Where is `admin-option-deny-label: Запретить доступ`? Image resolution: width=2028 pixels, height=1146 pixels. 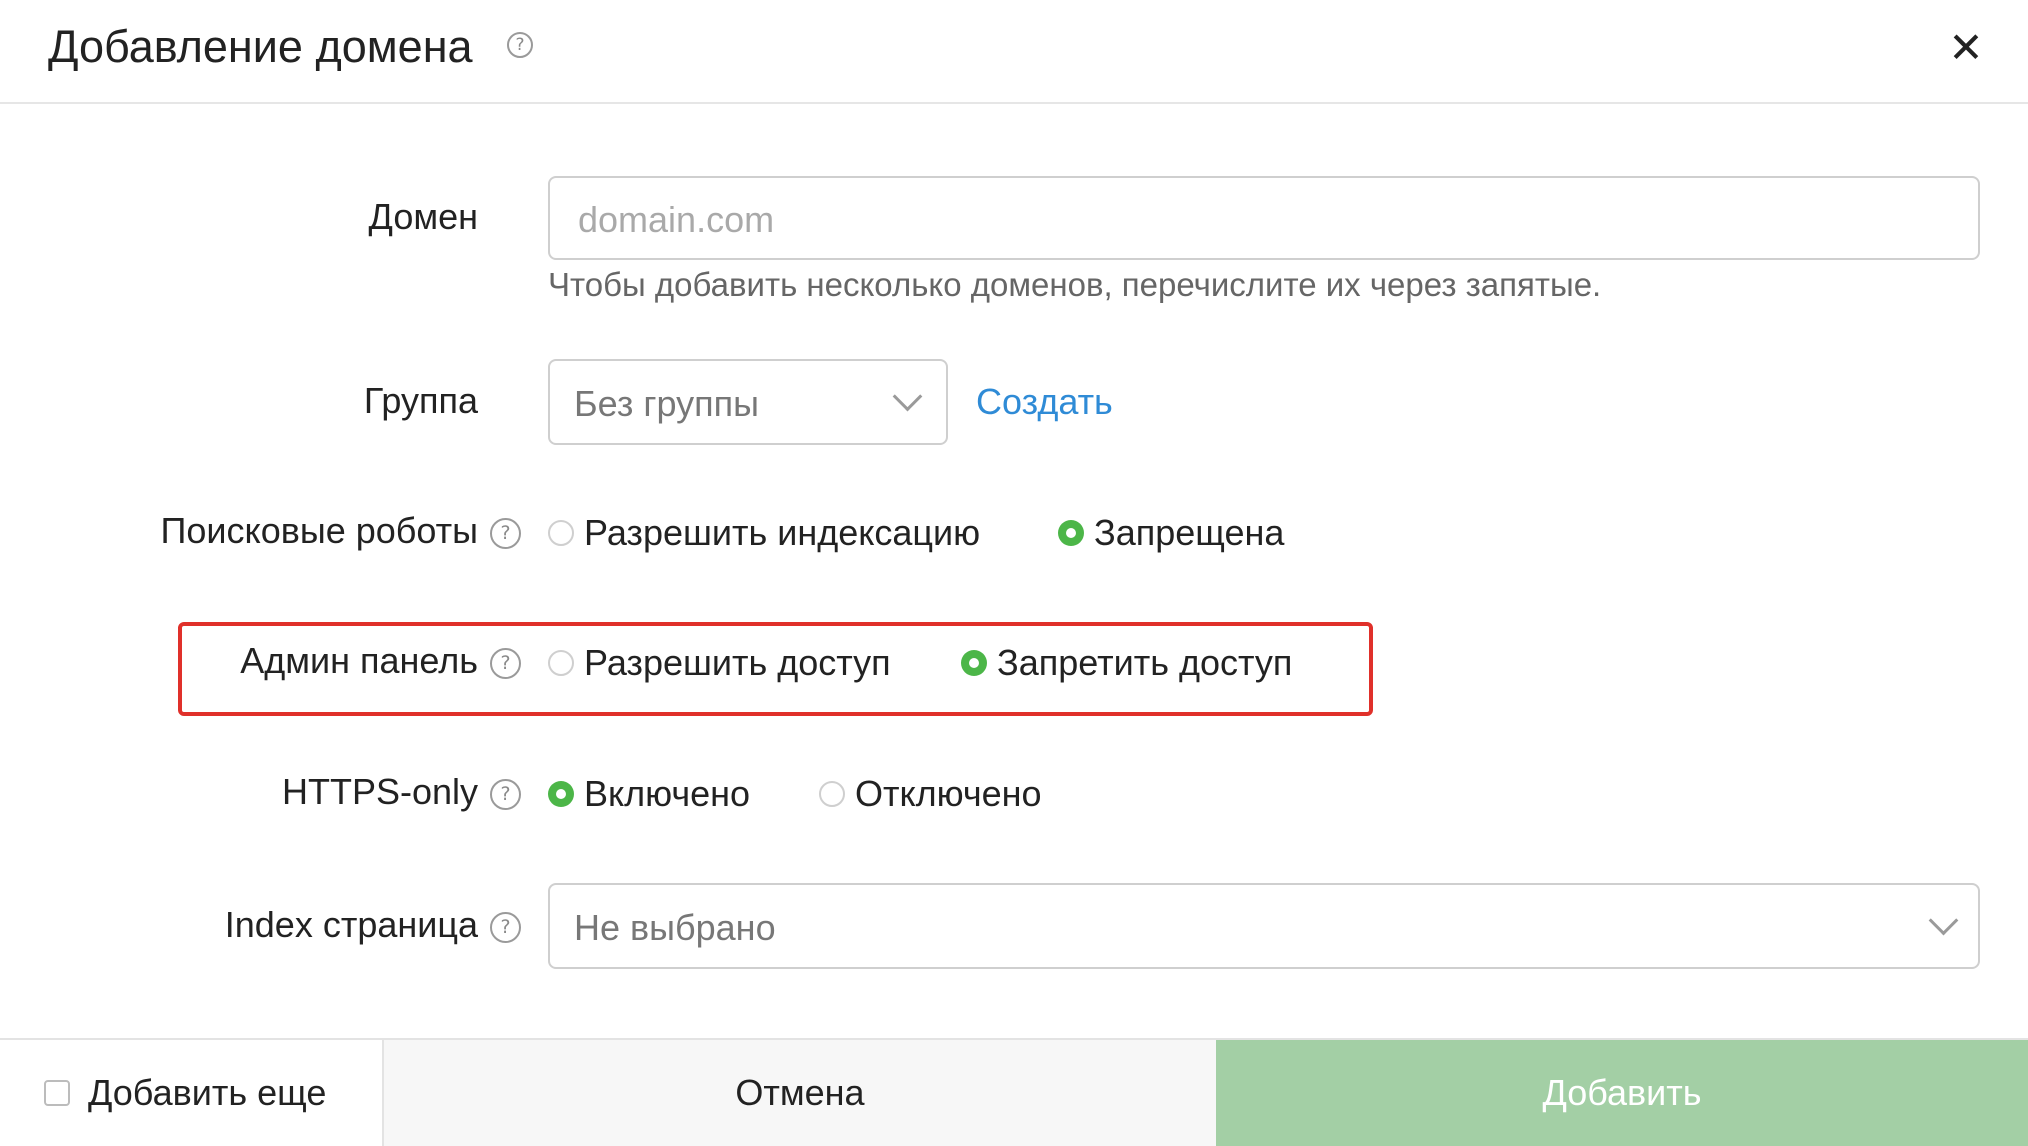 admin-option-deny-label: Запретить доступ is located at coordinates (1145, 662).